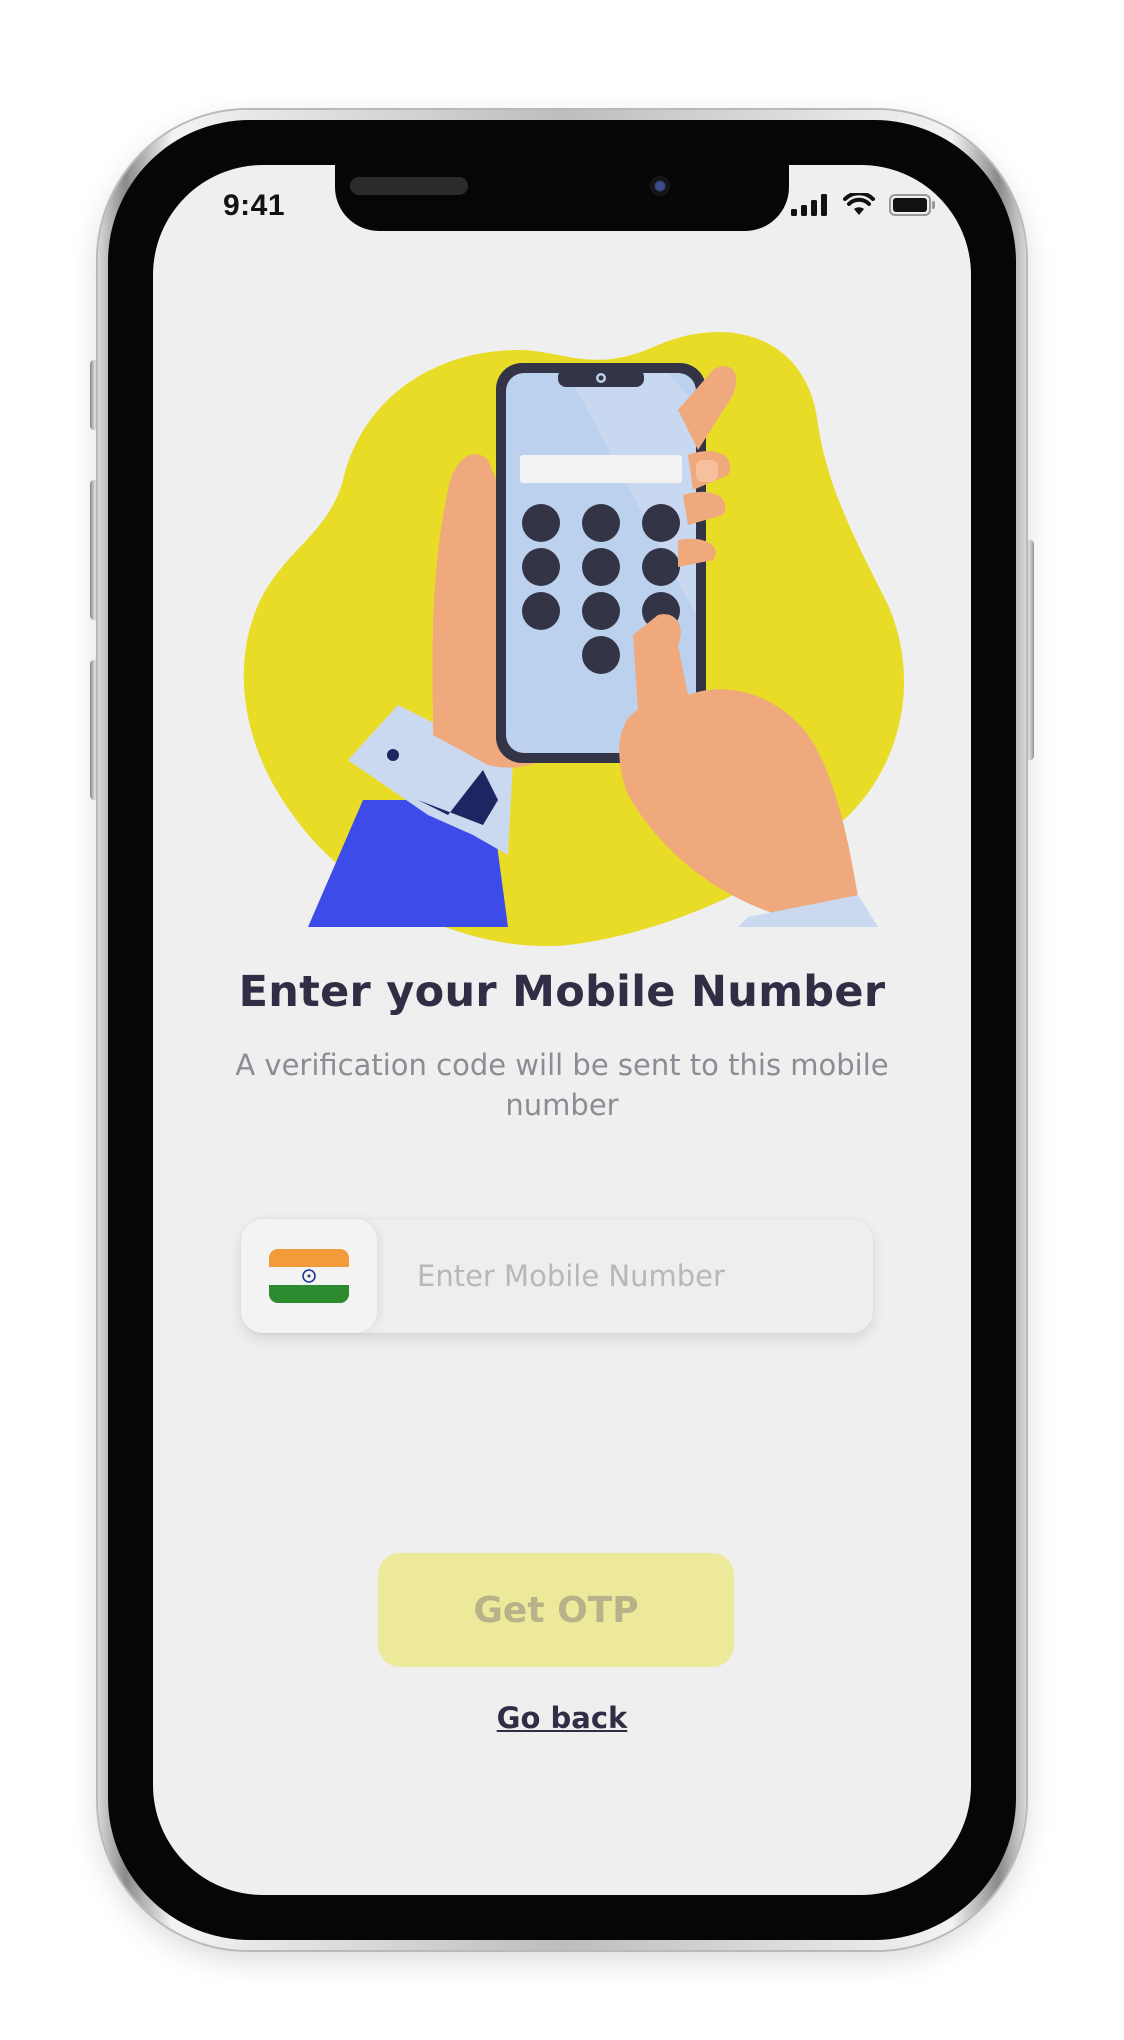 This screenshot has width=1124, height=2040. Describe the element at coordinates (625, 1276) in the screenshot. I see `mobile-number-input` at that location.